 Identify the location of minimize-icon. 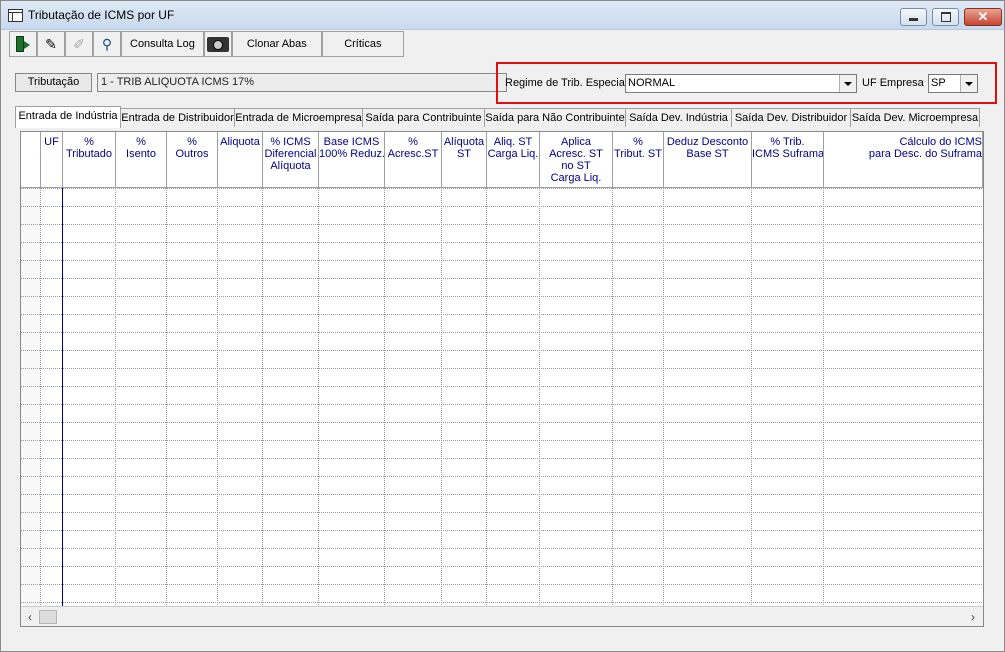
(913, 19).